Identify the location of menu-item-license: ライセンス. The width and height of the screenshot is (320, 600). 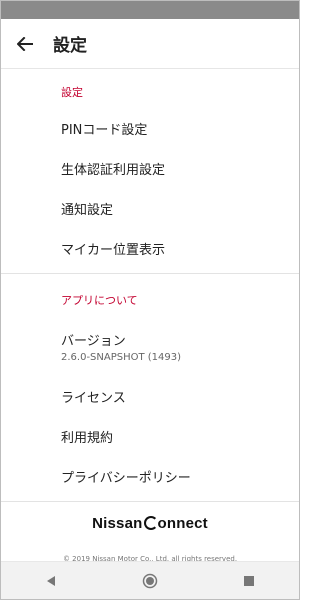
(150, 396).